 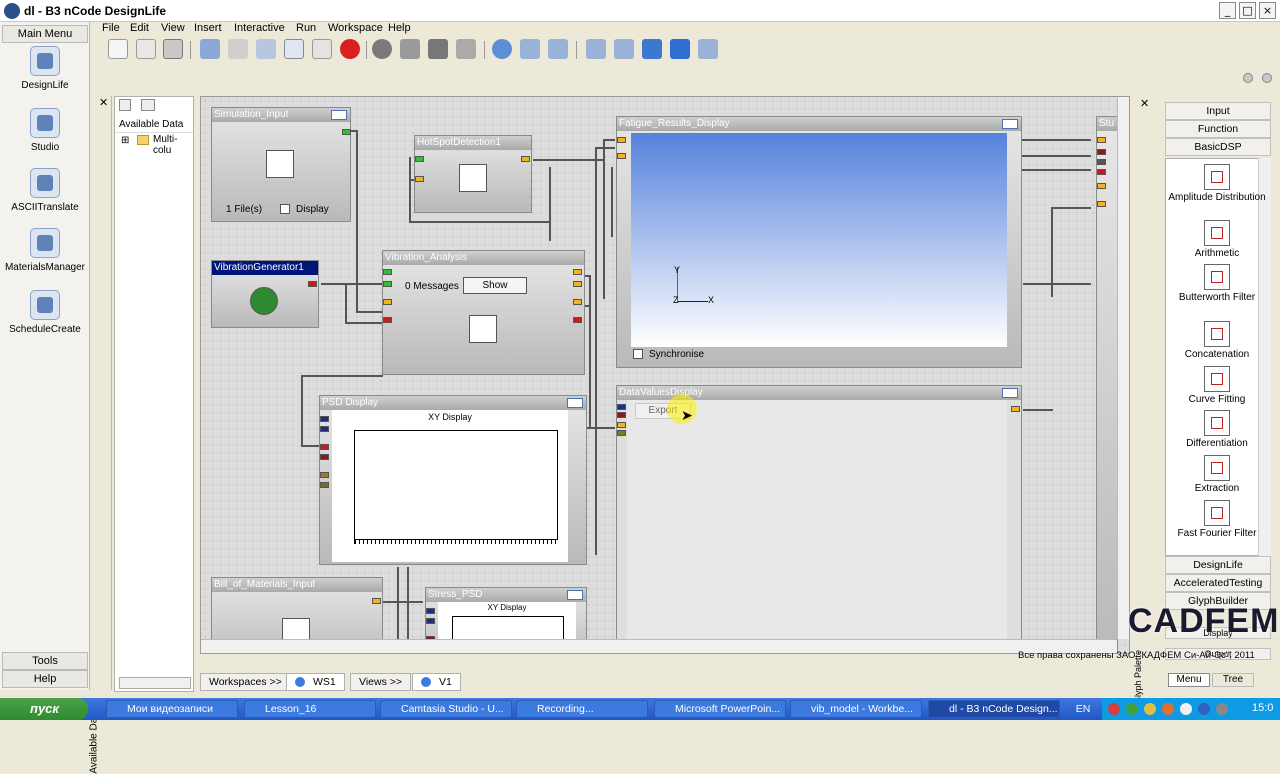 What do you see at coordinates (45, 68) in the screenshot?
I see `tool-designlife: DesignLife` at bounding box center [45, 68].